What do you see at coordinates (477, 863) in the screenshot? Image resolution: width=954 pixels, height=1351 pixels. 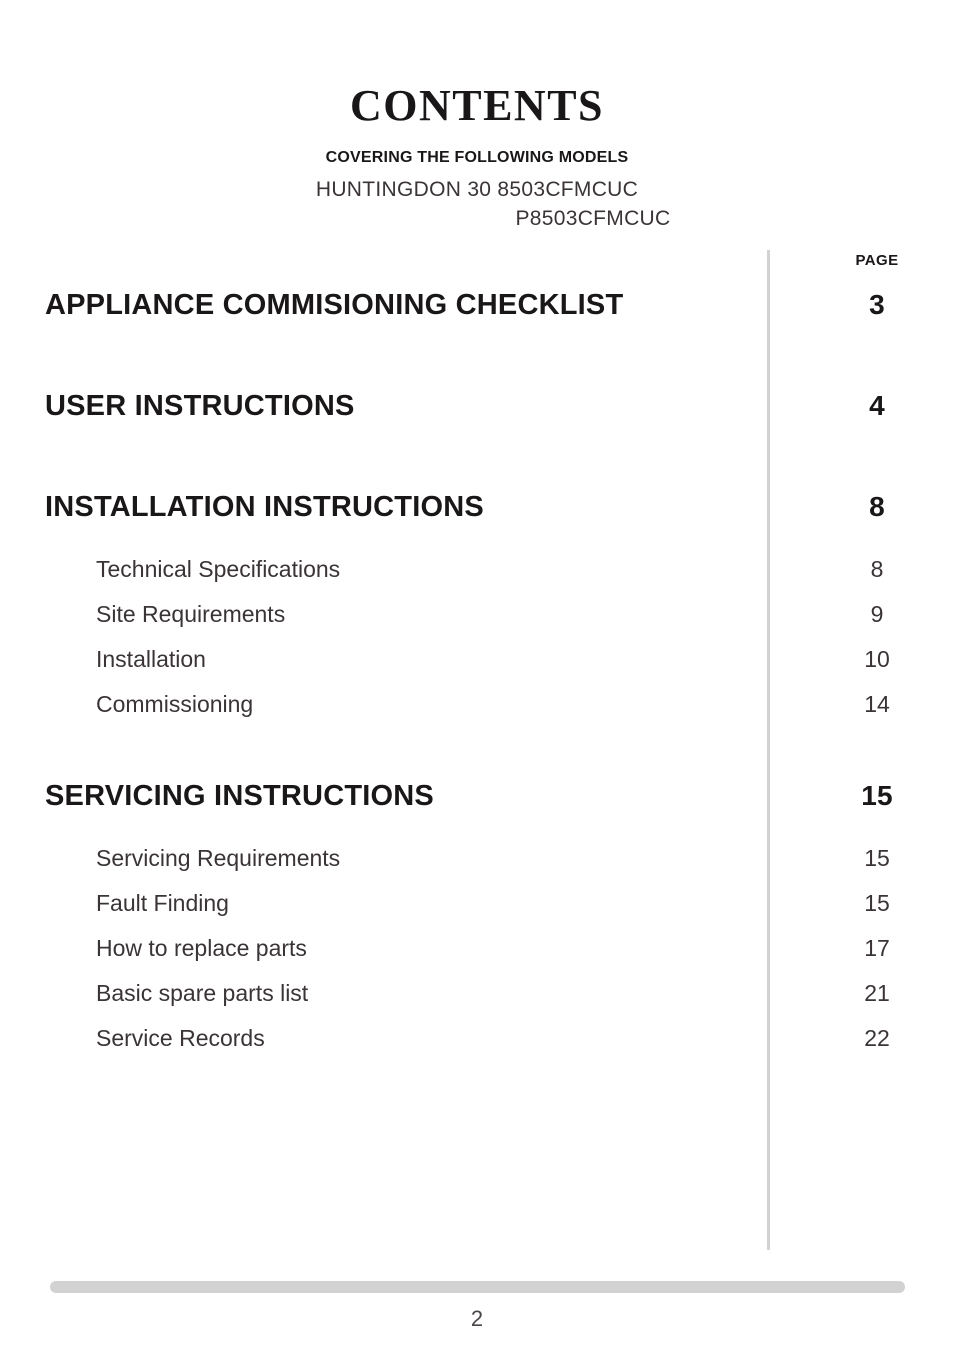 I see `toc-item-row: Servicing Requirements 15` at bounding box center [477, 863].